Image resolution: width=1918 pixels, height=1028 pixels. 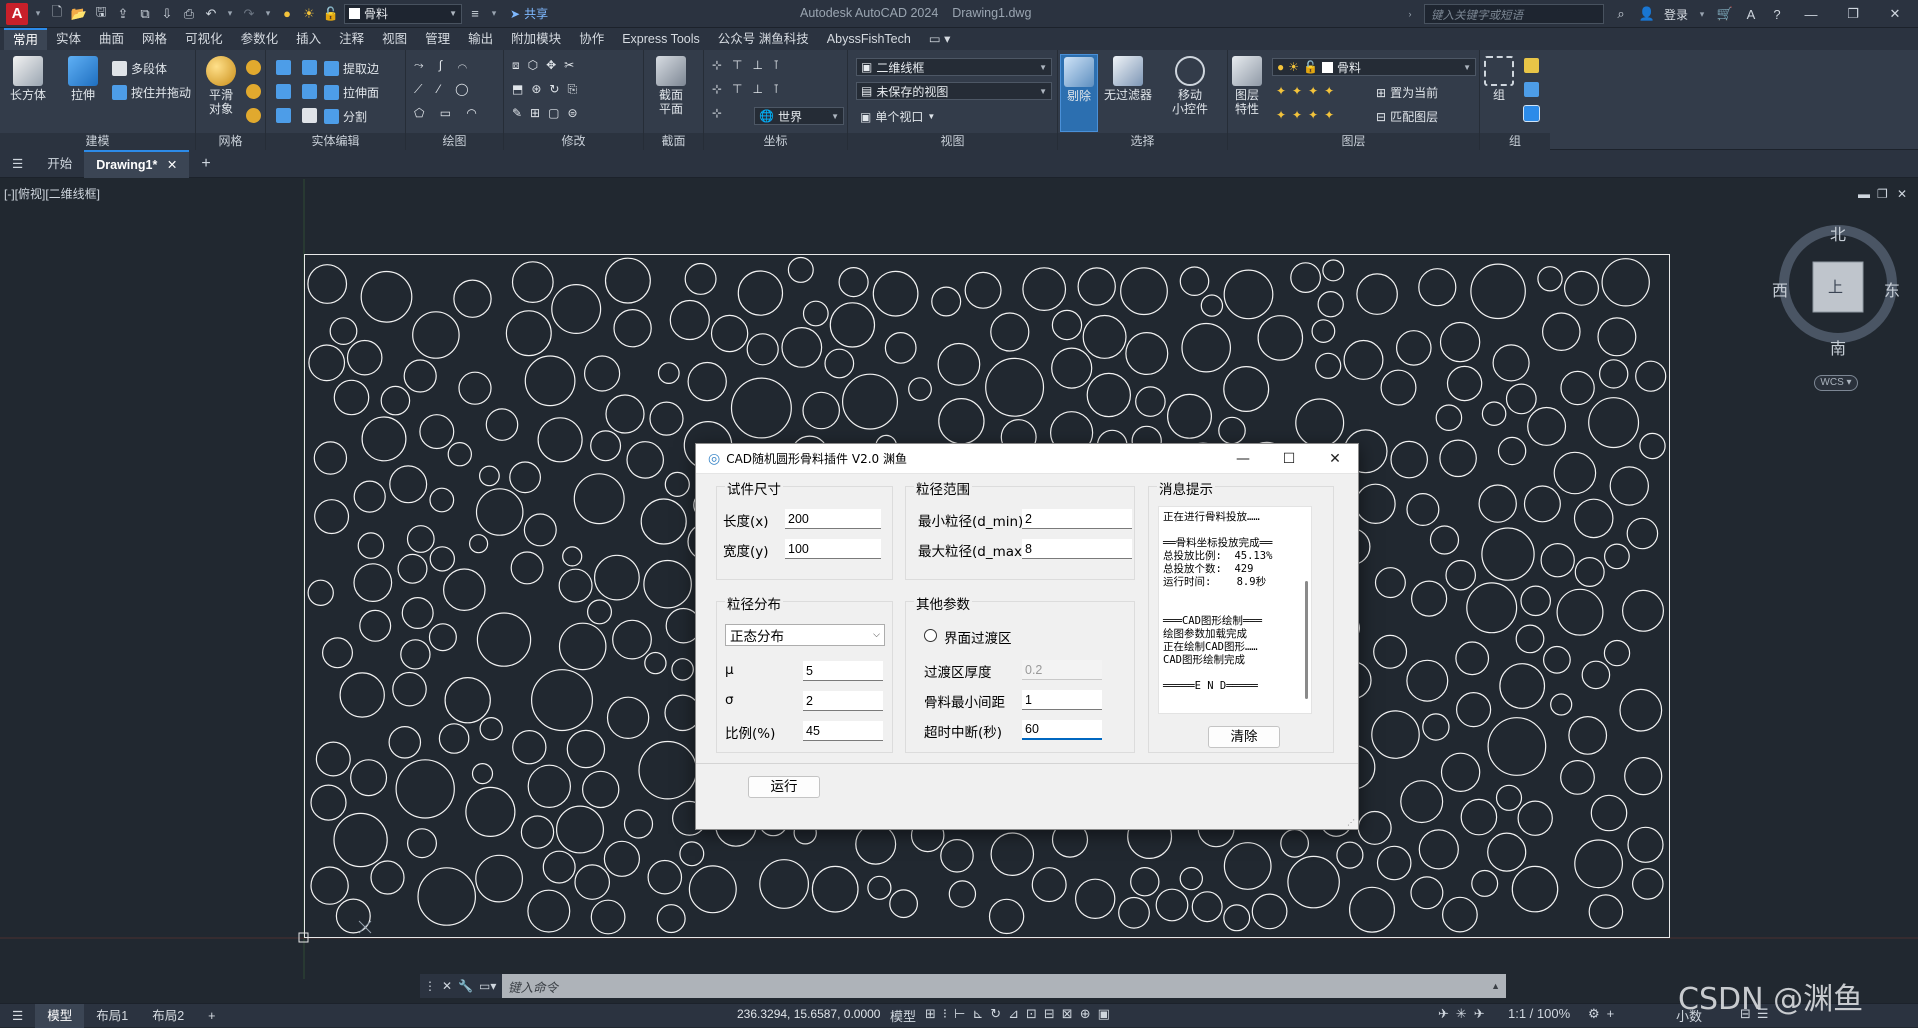 What do you see at coordinates (403, 13) in the screenshot?
I see `layer-combo: 骨料 ▼` at bounding box center [403, 13].